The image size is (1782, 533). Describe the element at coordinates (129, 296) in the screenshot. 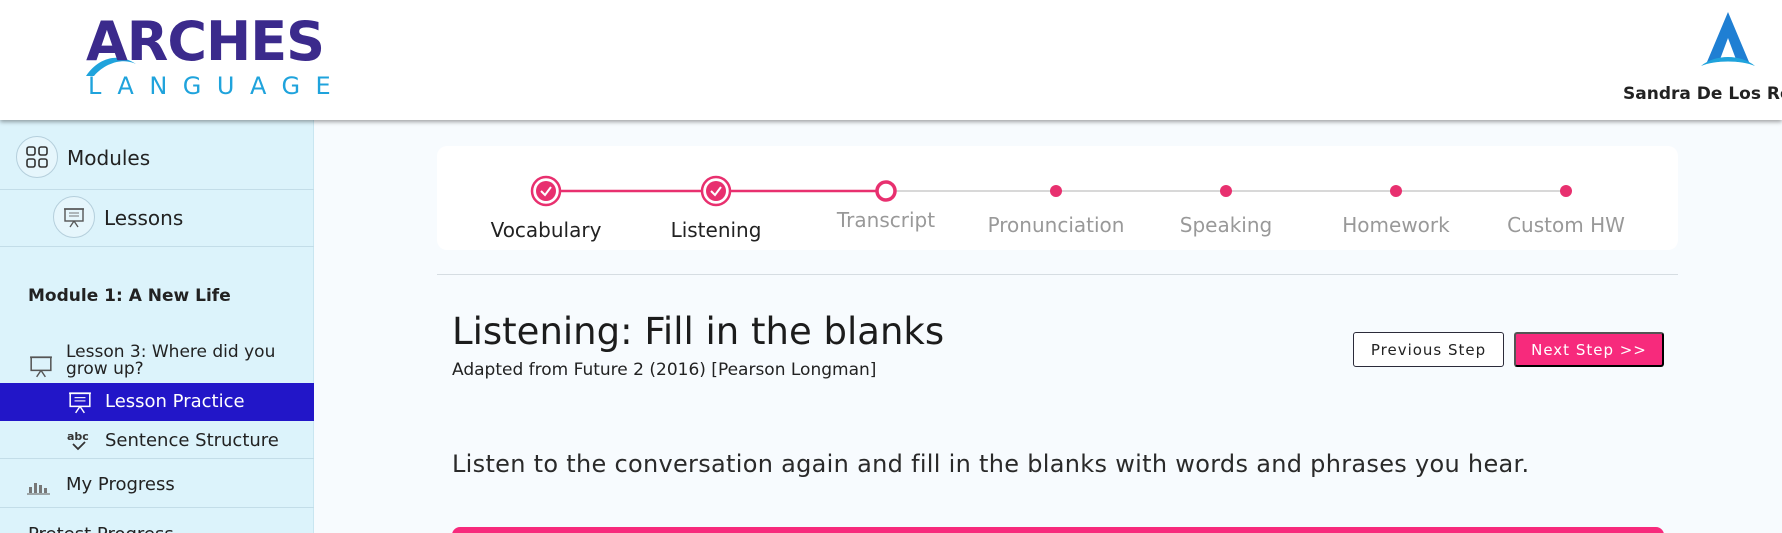

I see `module-title: Module 1: A New Life` at that location.